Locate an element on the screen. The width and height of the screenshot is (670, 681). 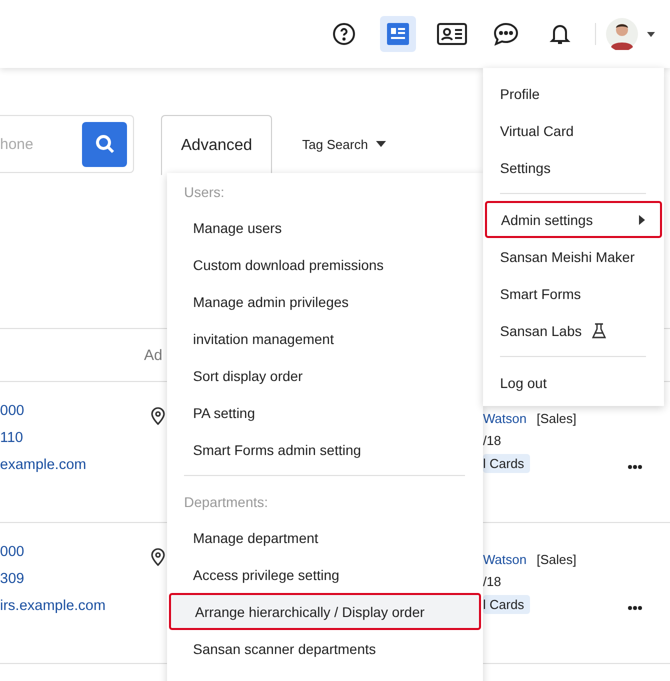
menu-item: Smart Forms is located at coordinates (573, 293).